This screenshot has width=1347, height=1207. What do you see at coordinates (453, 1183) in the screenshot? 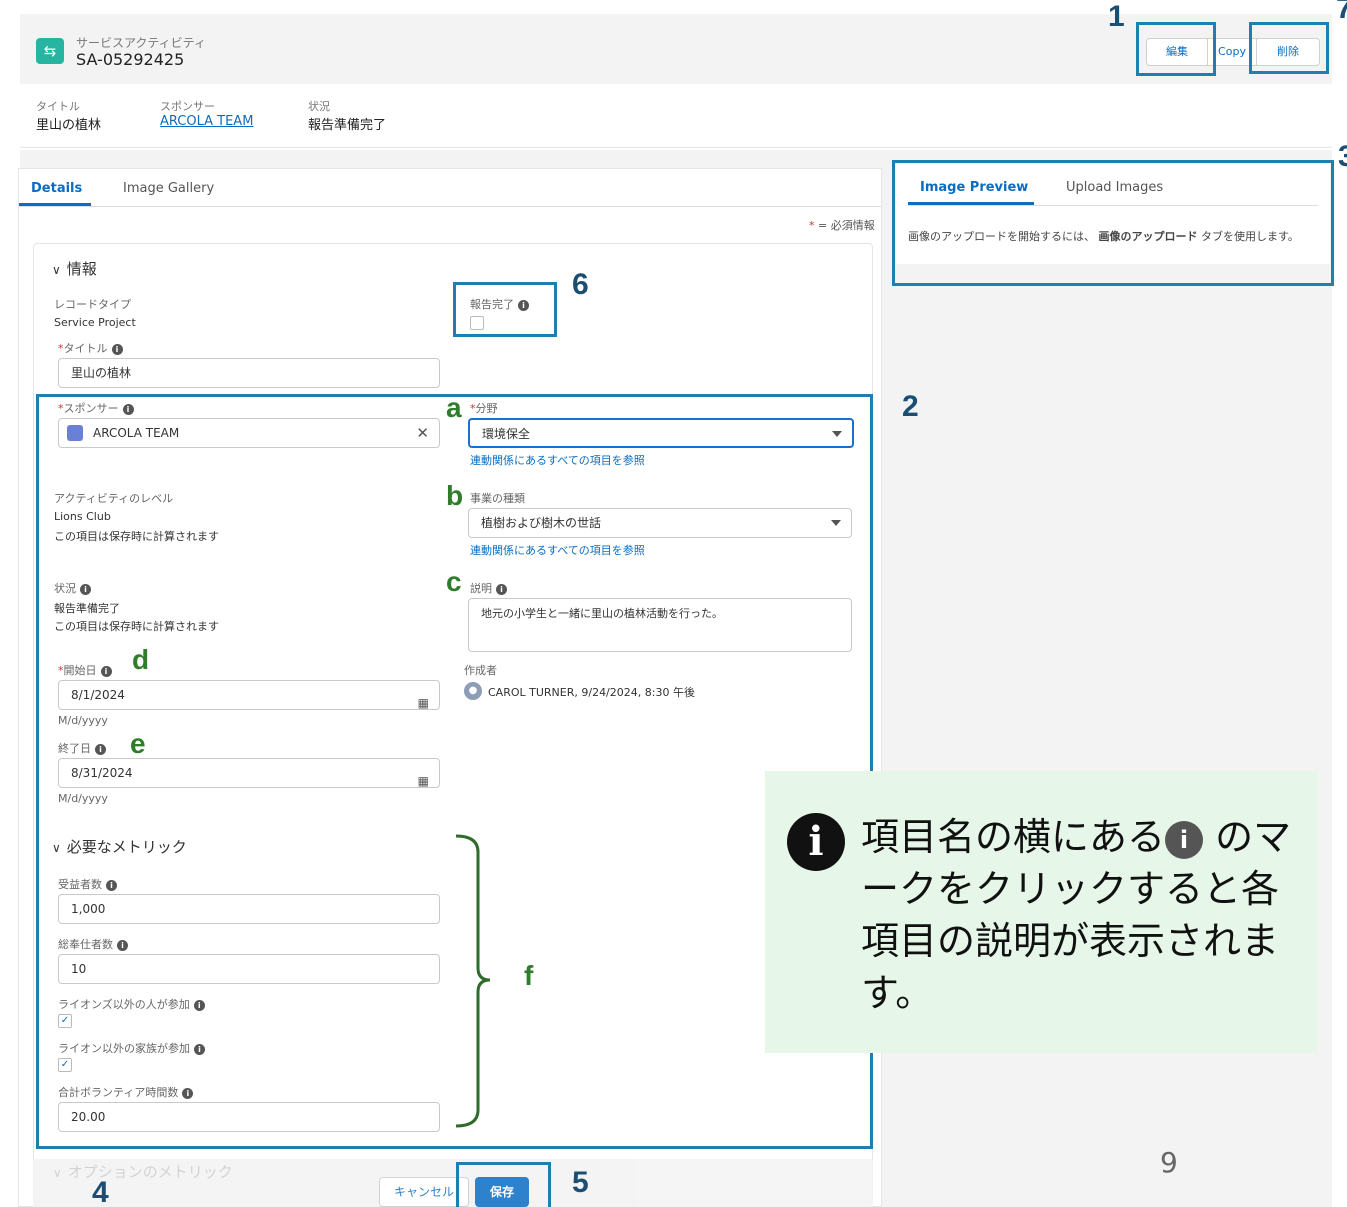
I see `form-footer: ∨ オプションのメトリック キャンセル 保存` at bounding box center [453, 1183].